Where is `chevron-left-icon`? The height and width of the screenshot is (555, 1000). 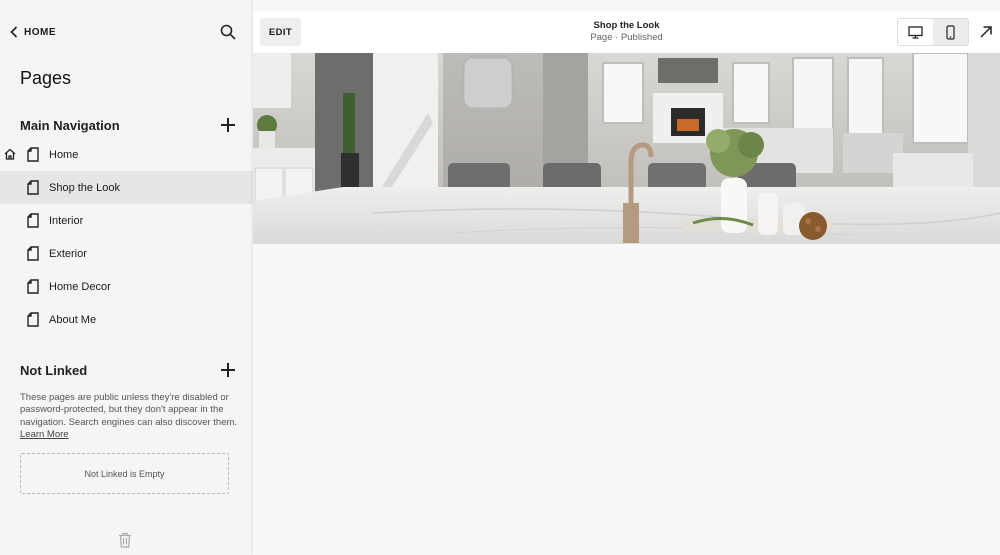 chevron-left-icon is located at coordinates (14, 32).